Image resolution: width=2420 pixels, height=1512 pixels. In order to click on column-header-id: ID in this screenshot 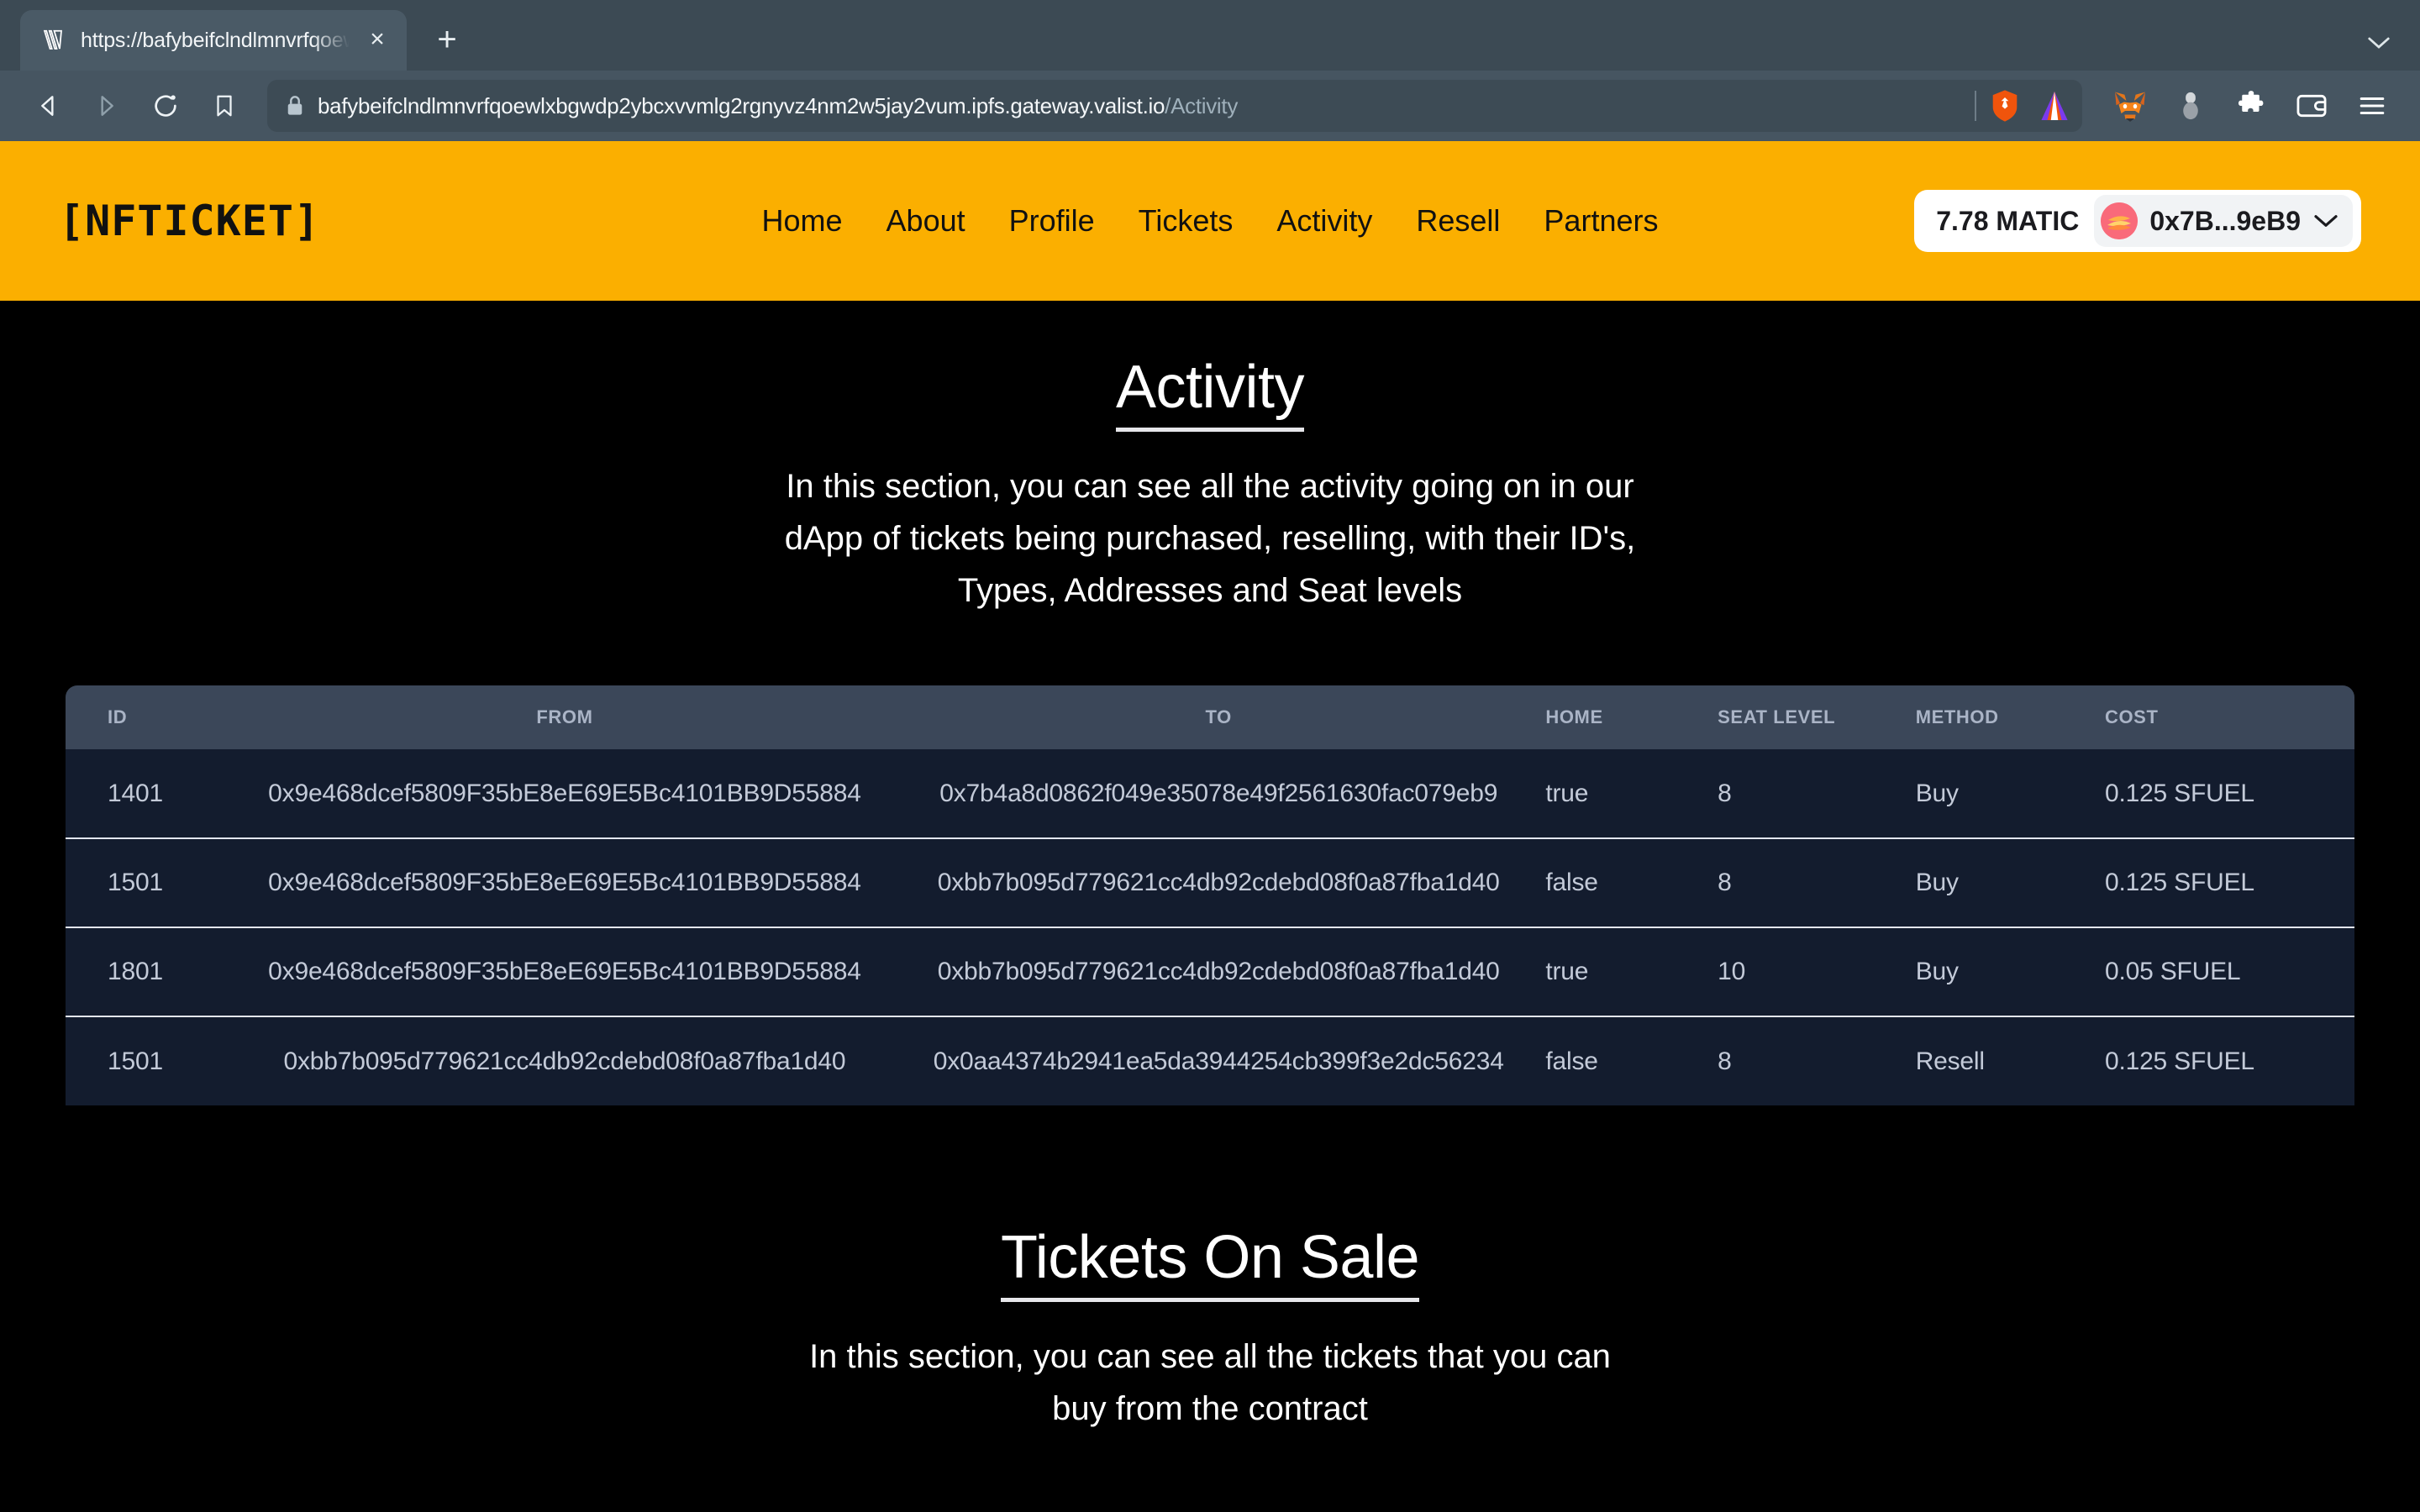, I will do `click(152, 717)`.